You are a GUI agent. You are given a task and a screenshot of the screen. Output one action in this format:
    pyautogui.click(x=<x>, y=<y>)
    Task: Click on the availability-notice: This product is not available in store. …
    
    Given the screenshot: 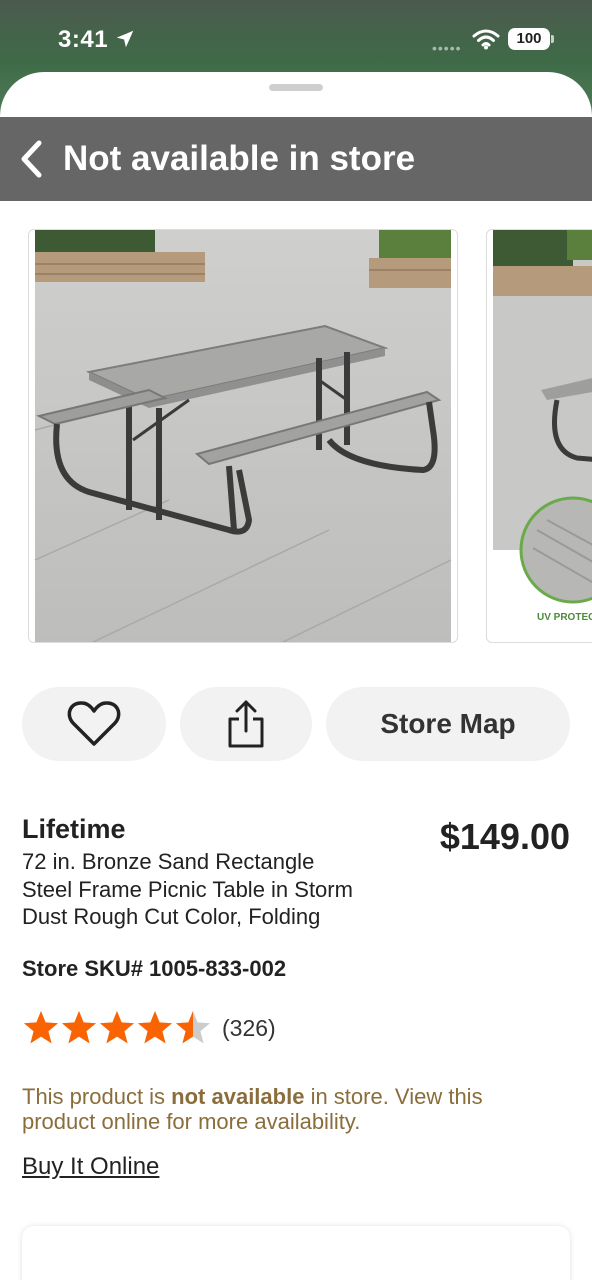 What is the action you would take?
    pyautogui.click(x=292, y=1109)
    